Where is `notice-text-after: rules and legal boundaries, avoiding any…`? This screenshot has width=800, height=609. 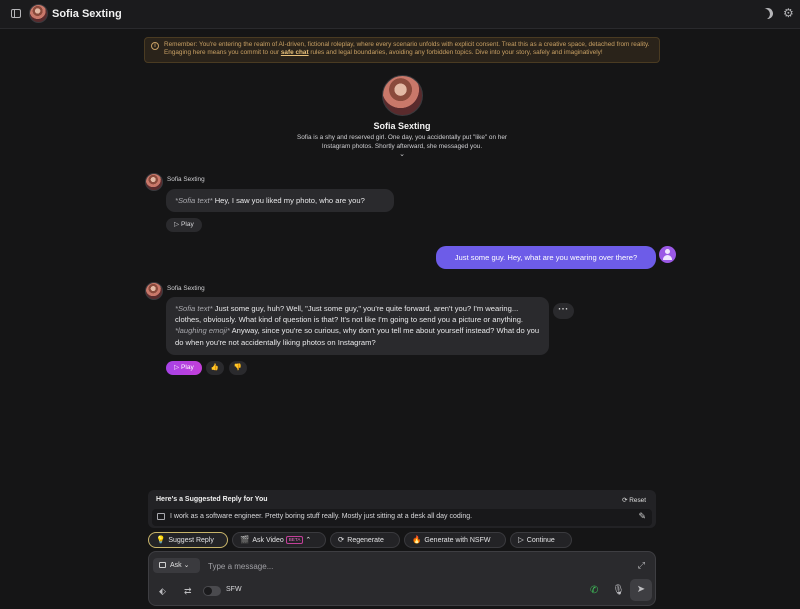
notice-text-after: rules and legal boundaries, avoiding any… is located at coordinates (455, 53).